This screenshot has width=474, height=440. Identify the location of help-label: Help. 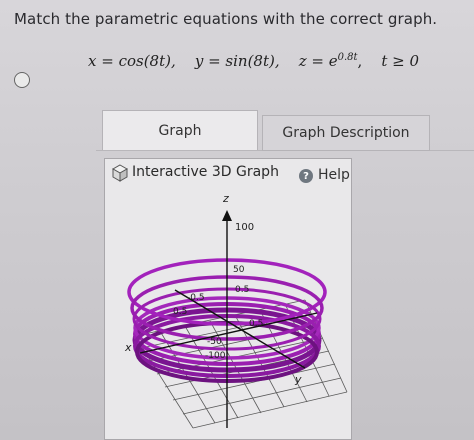
(334, 175).